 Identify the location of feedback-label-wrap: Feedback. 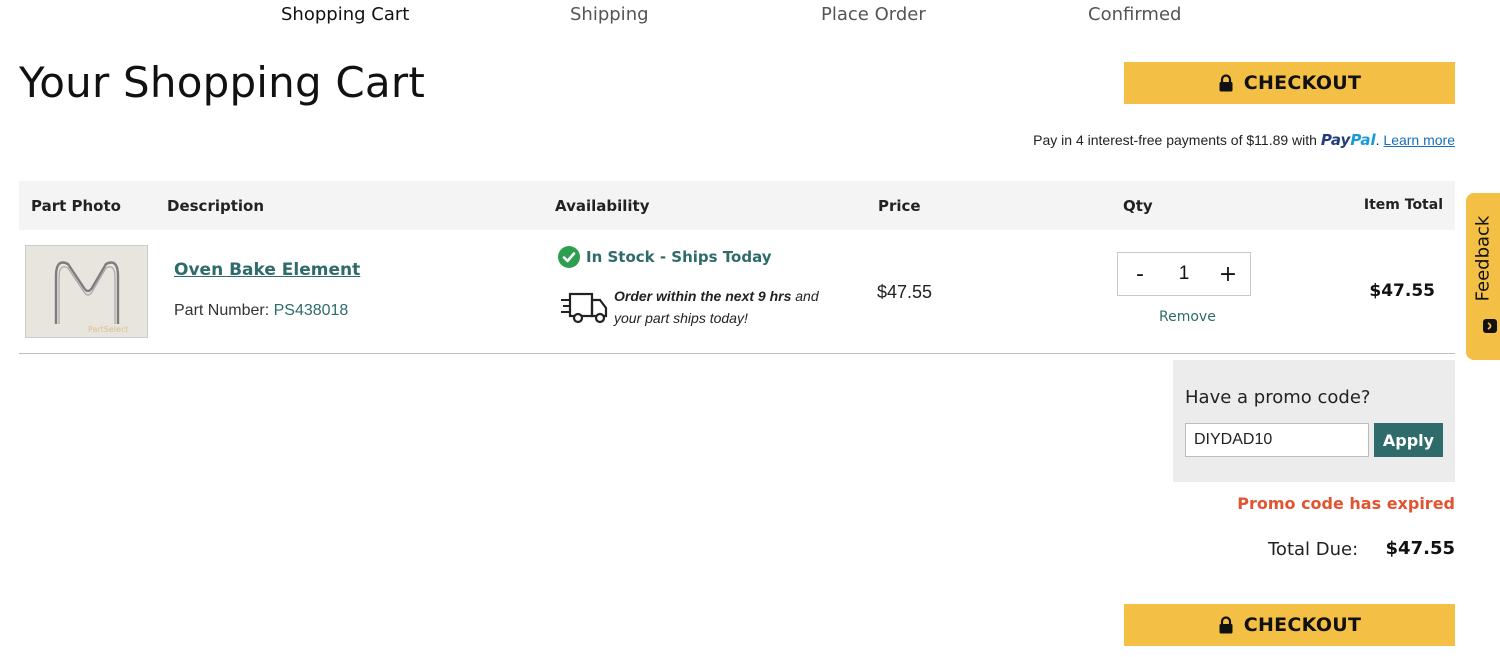
(1483, 258).